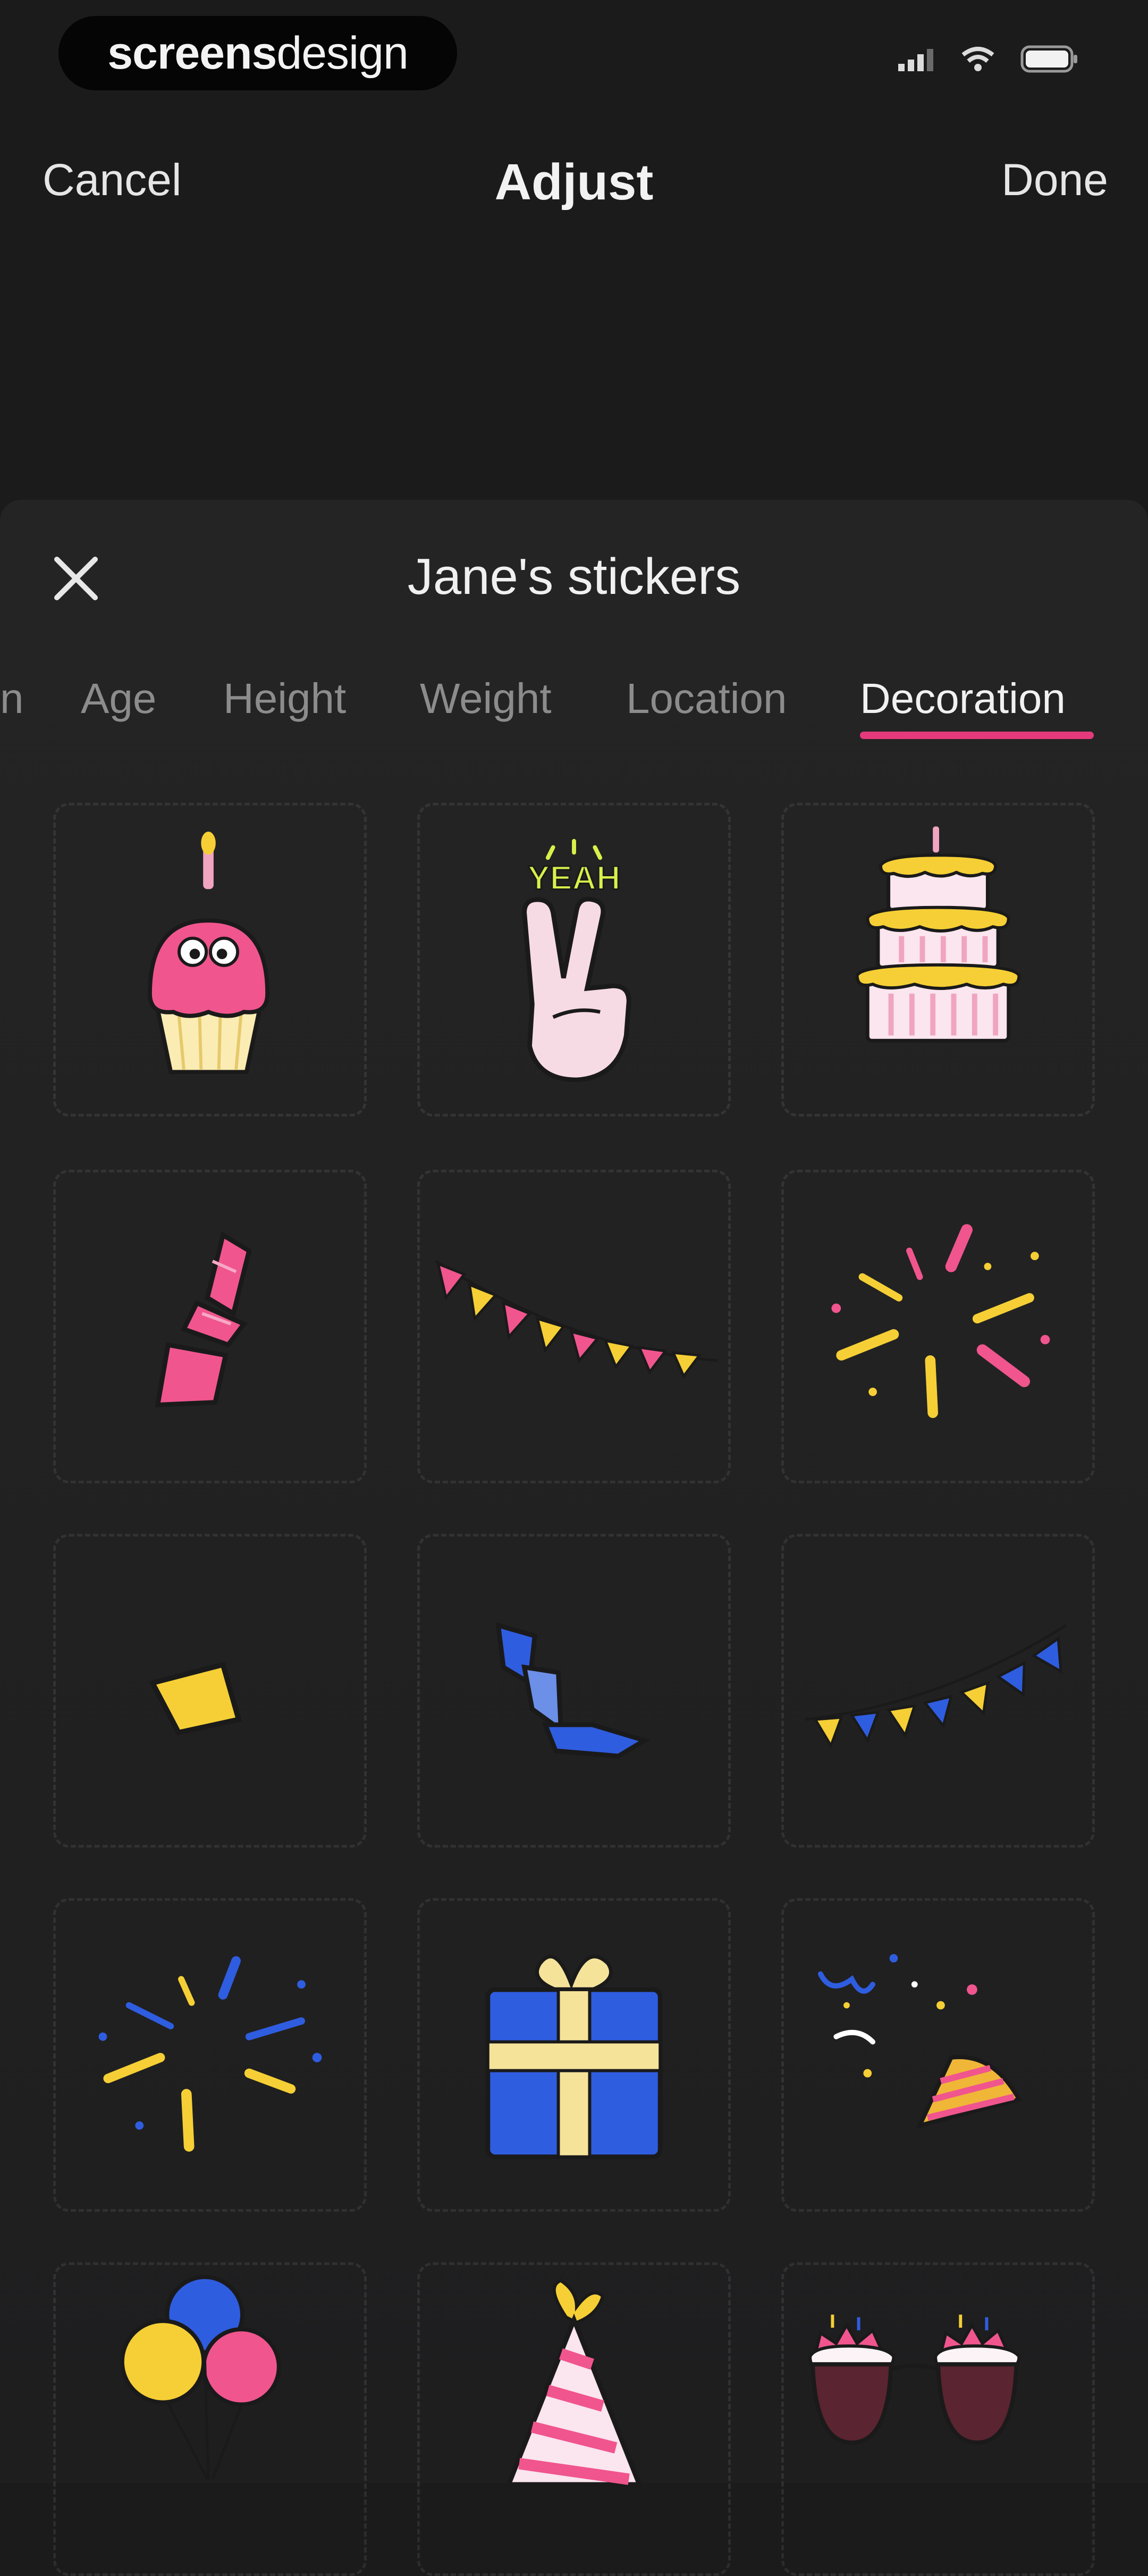 This screenshot has height=2576, width=1148. I want to click on signal-icon, so click(916, 60).